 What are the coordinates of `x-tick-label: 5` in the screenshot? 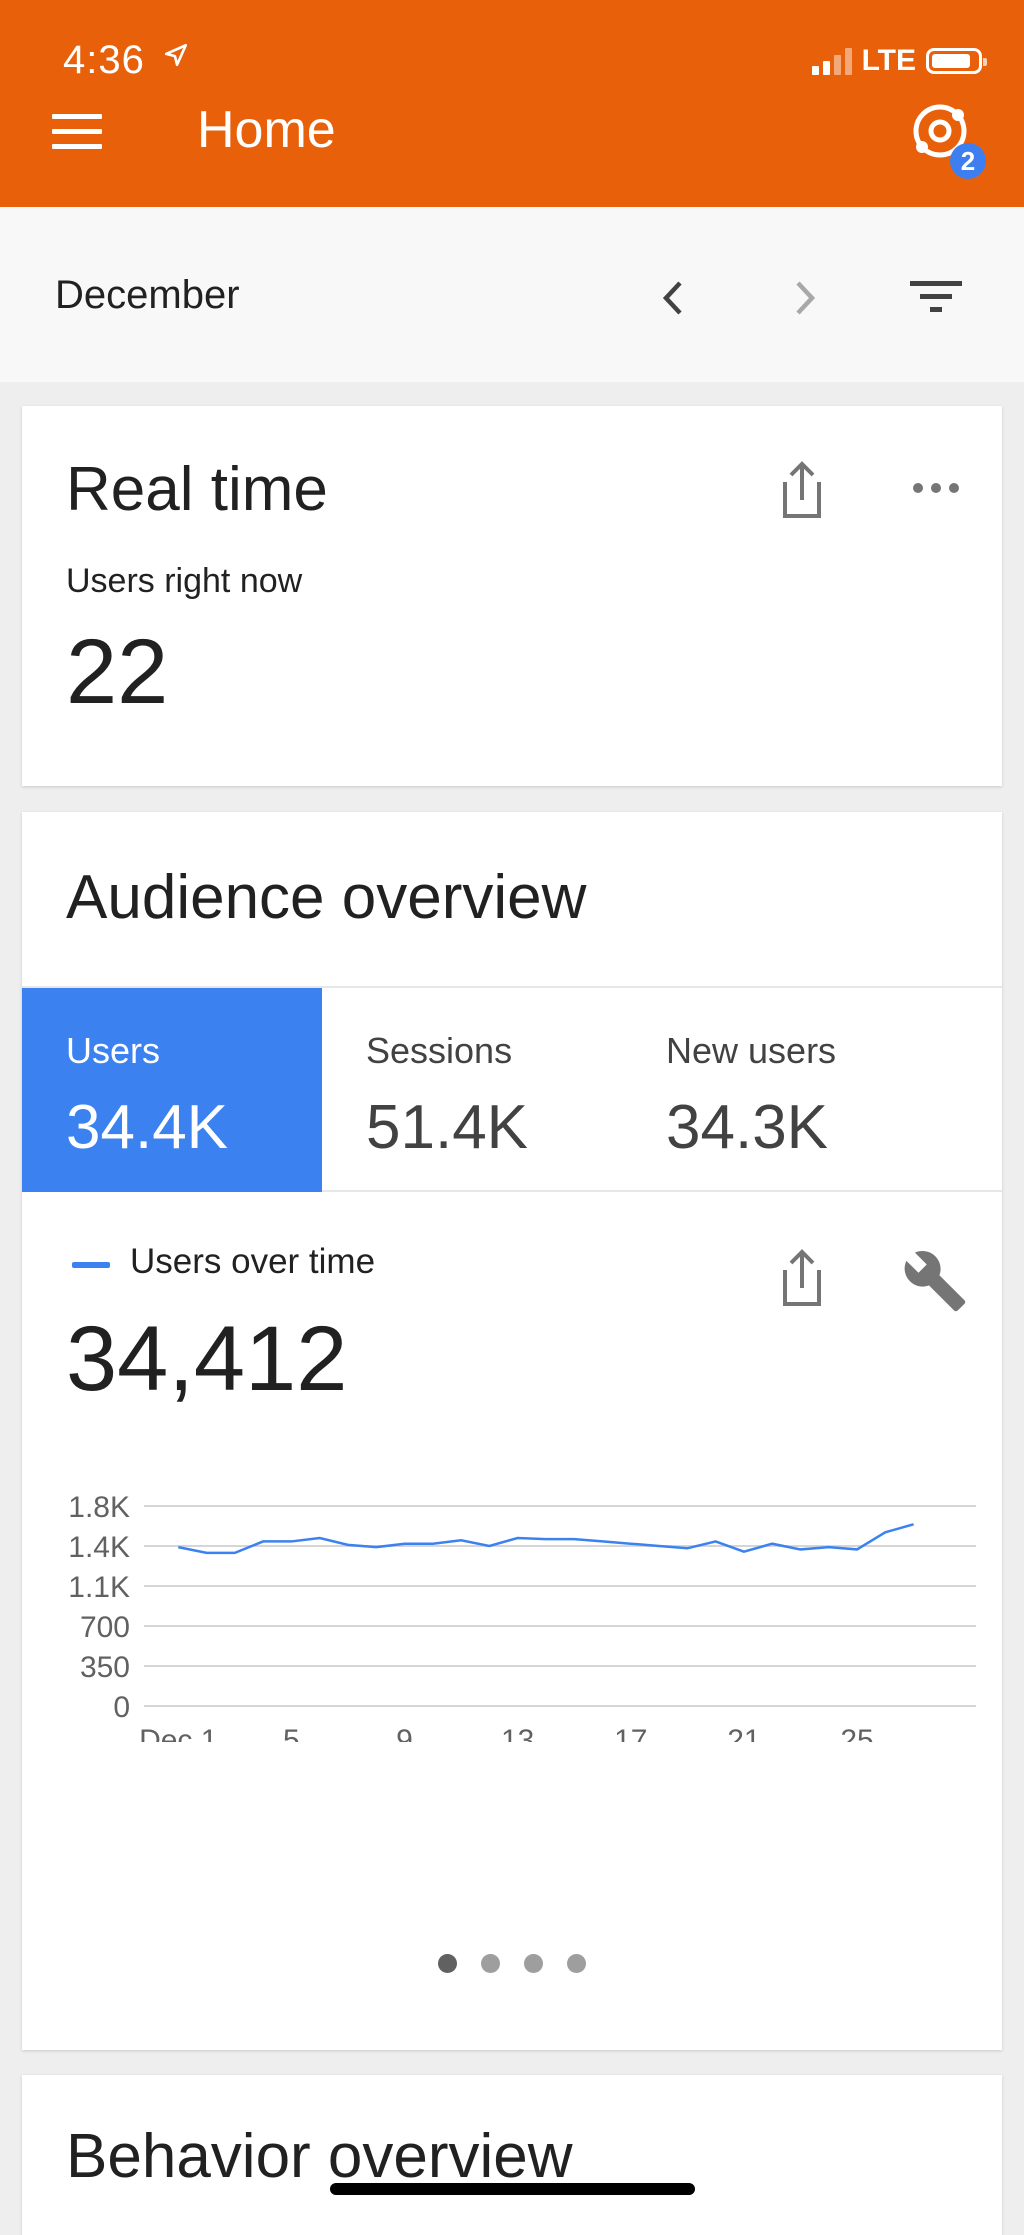 It's located at (291, 1733).